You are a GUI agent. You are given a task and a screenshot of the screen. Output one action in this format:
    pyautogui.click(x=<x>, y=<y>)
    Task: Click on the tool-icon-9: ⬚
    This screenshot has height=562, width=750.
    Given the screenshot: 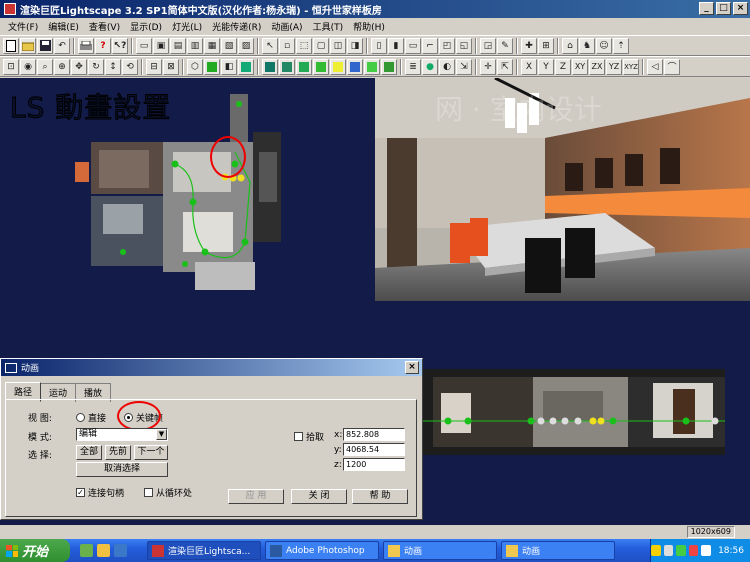 What is the action you would take?
    pyautogui.click(x=304, y=45)
    